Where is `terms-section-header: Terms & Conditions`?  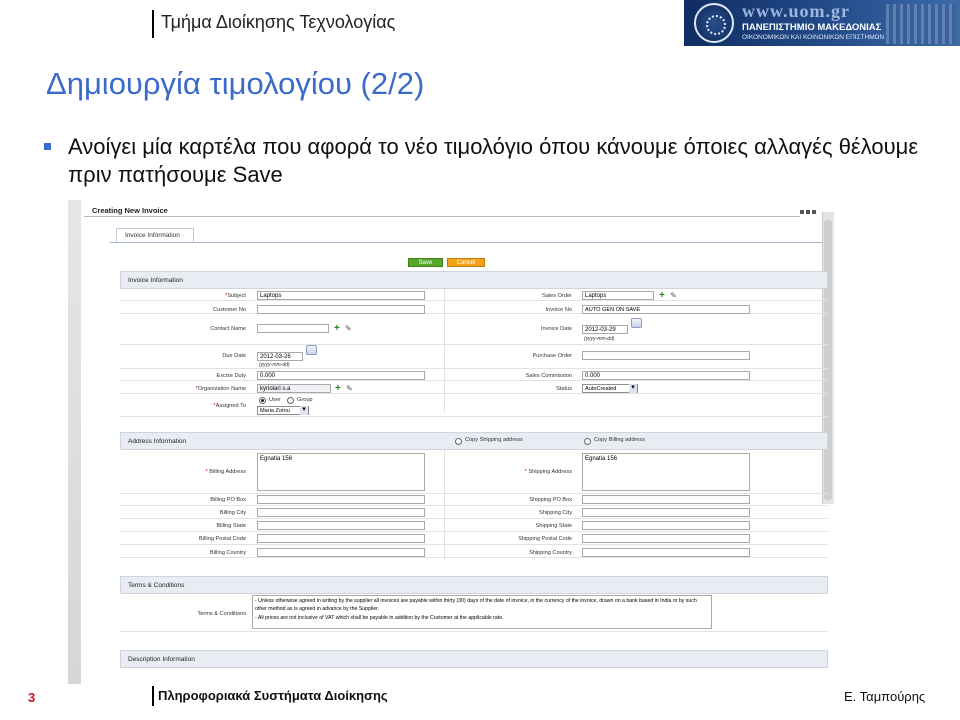
terms-section-header: Terms & Conditions is located at coordinates (474, 585).